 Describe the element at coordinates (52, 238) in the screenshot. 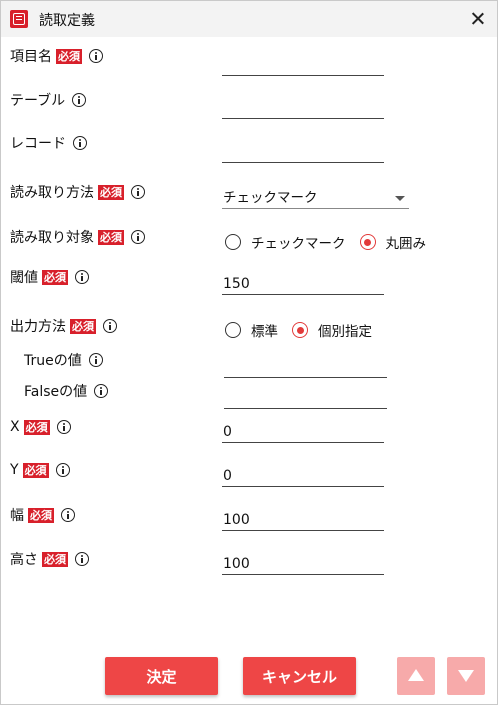

I see `read-target-label: 読み取り対象` at that location.